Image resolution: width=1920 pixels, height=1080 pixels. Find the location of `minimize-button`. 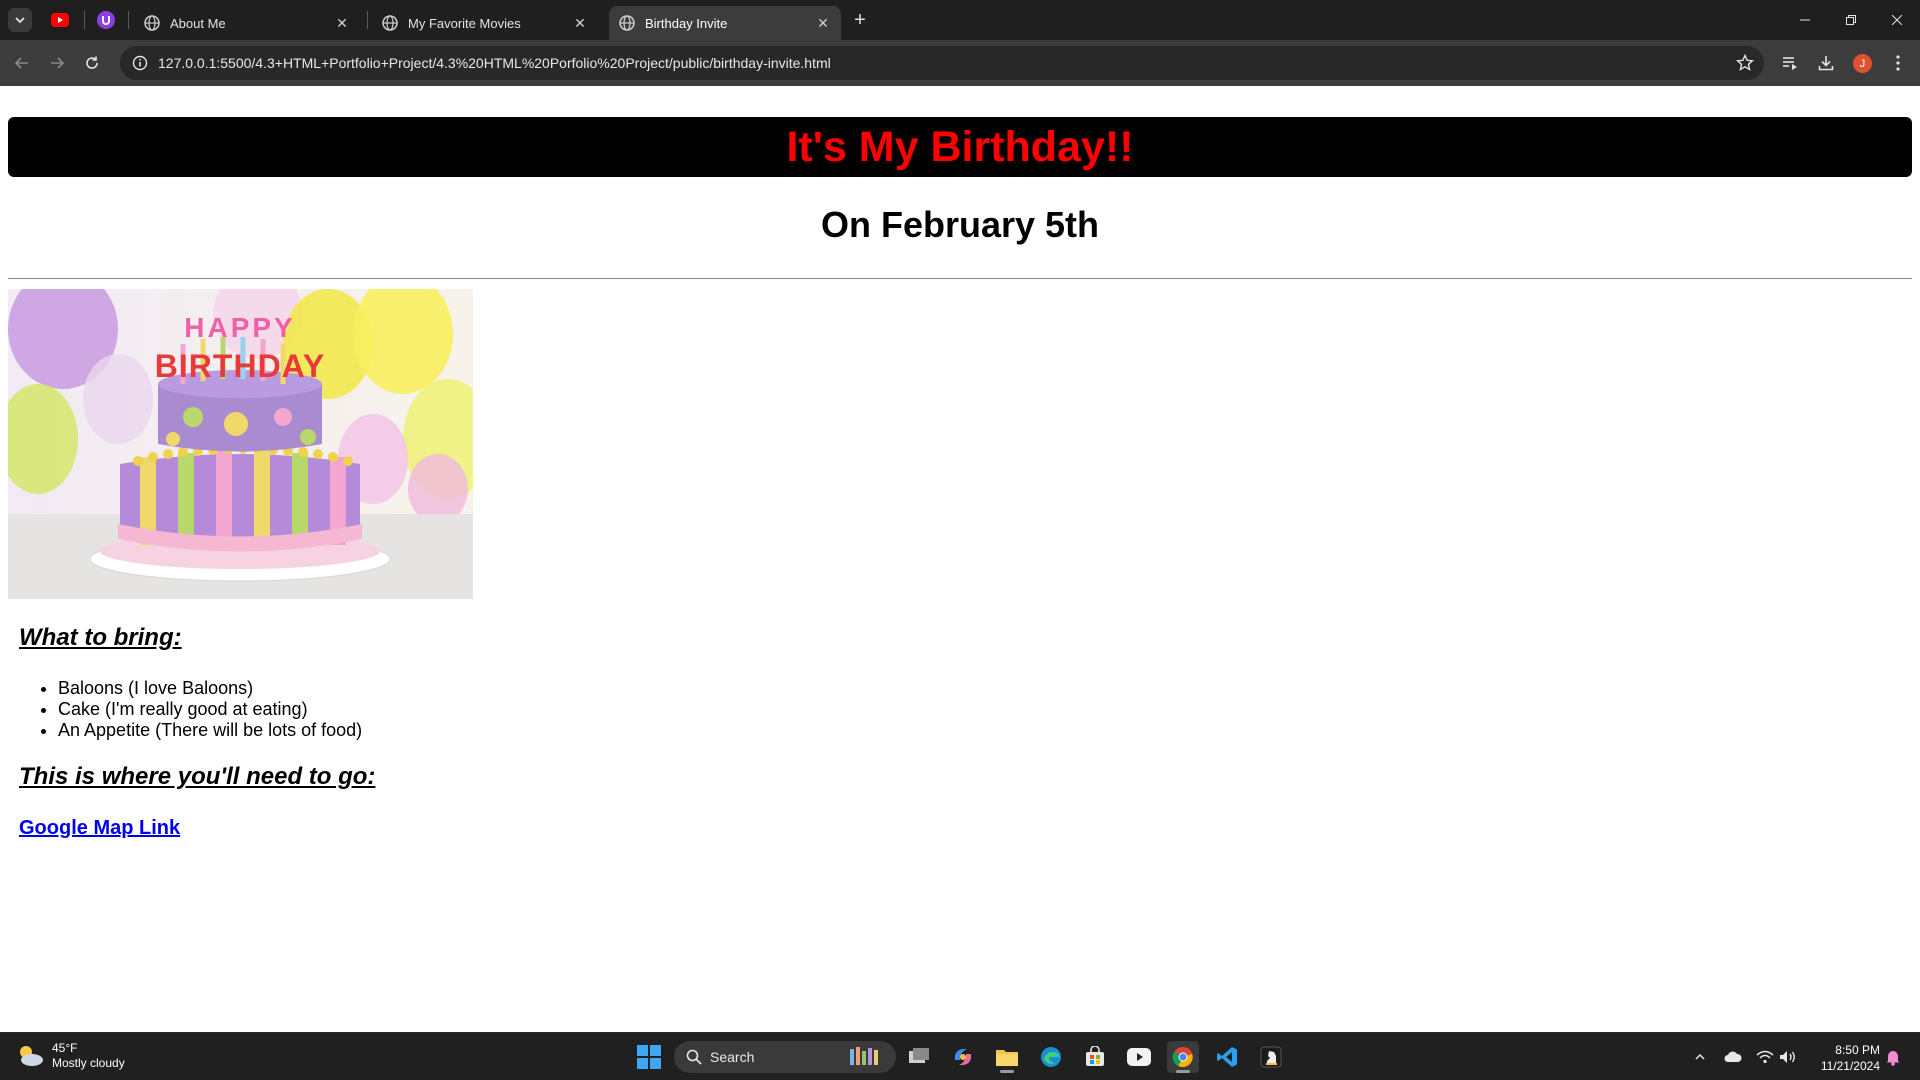

minimize-button is located at coordinates (1805, 20).